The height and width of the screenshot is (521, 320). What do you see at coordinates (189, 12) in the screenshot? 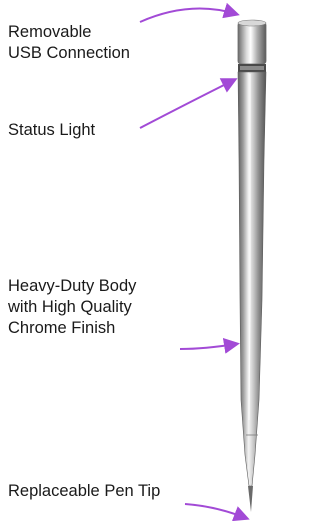
I see `arrow-usb` at bounding box center [189, 12].